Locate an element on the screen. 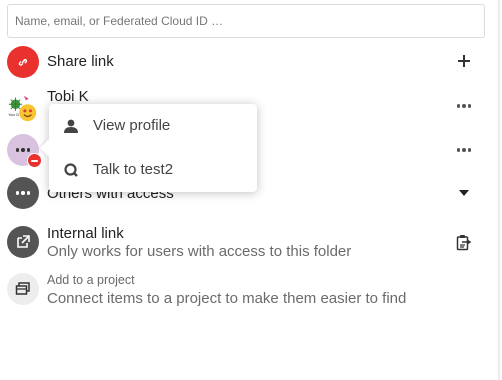  right-panel-border is located at coordinates (499, 190).